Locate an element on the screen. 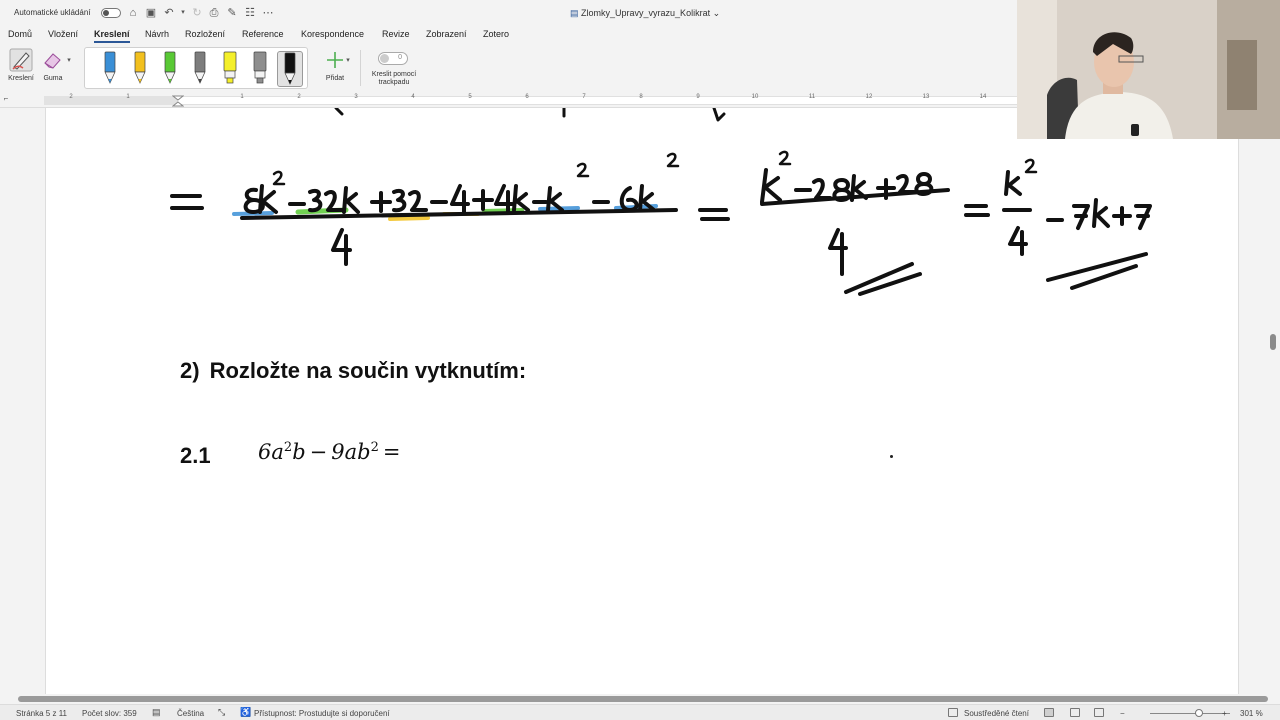  ruler-number: 2 is located at coordinates (71, 97).